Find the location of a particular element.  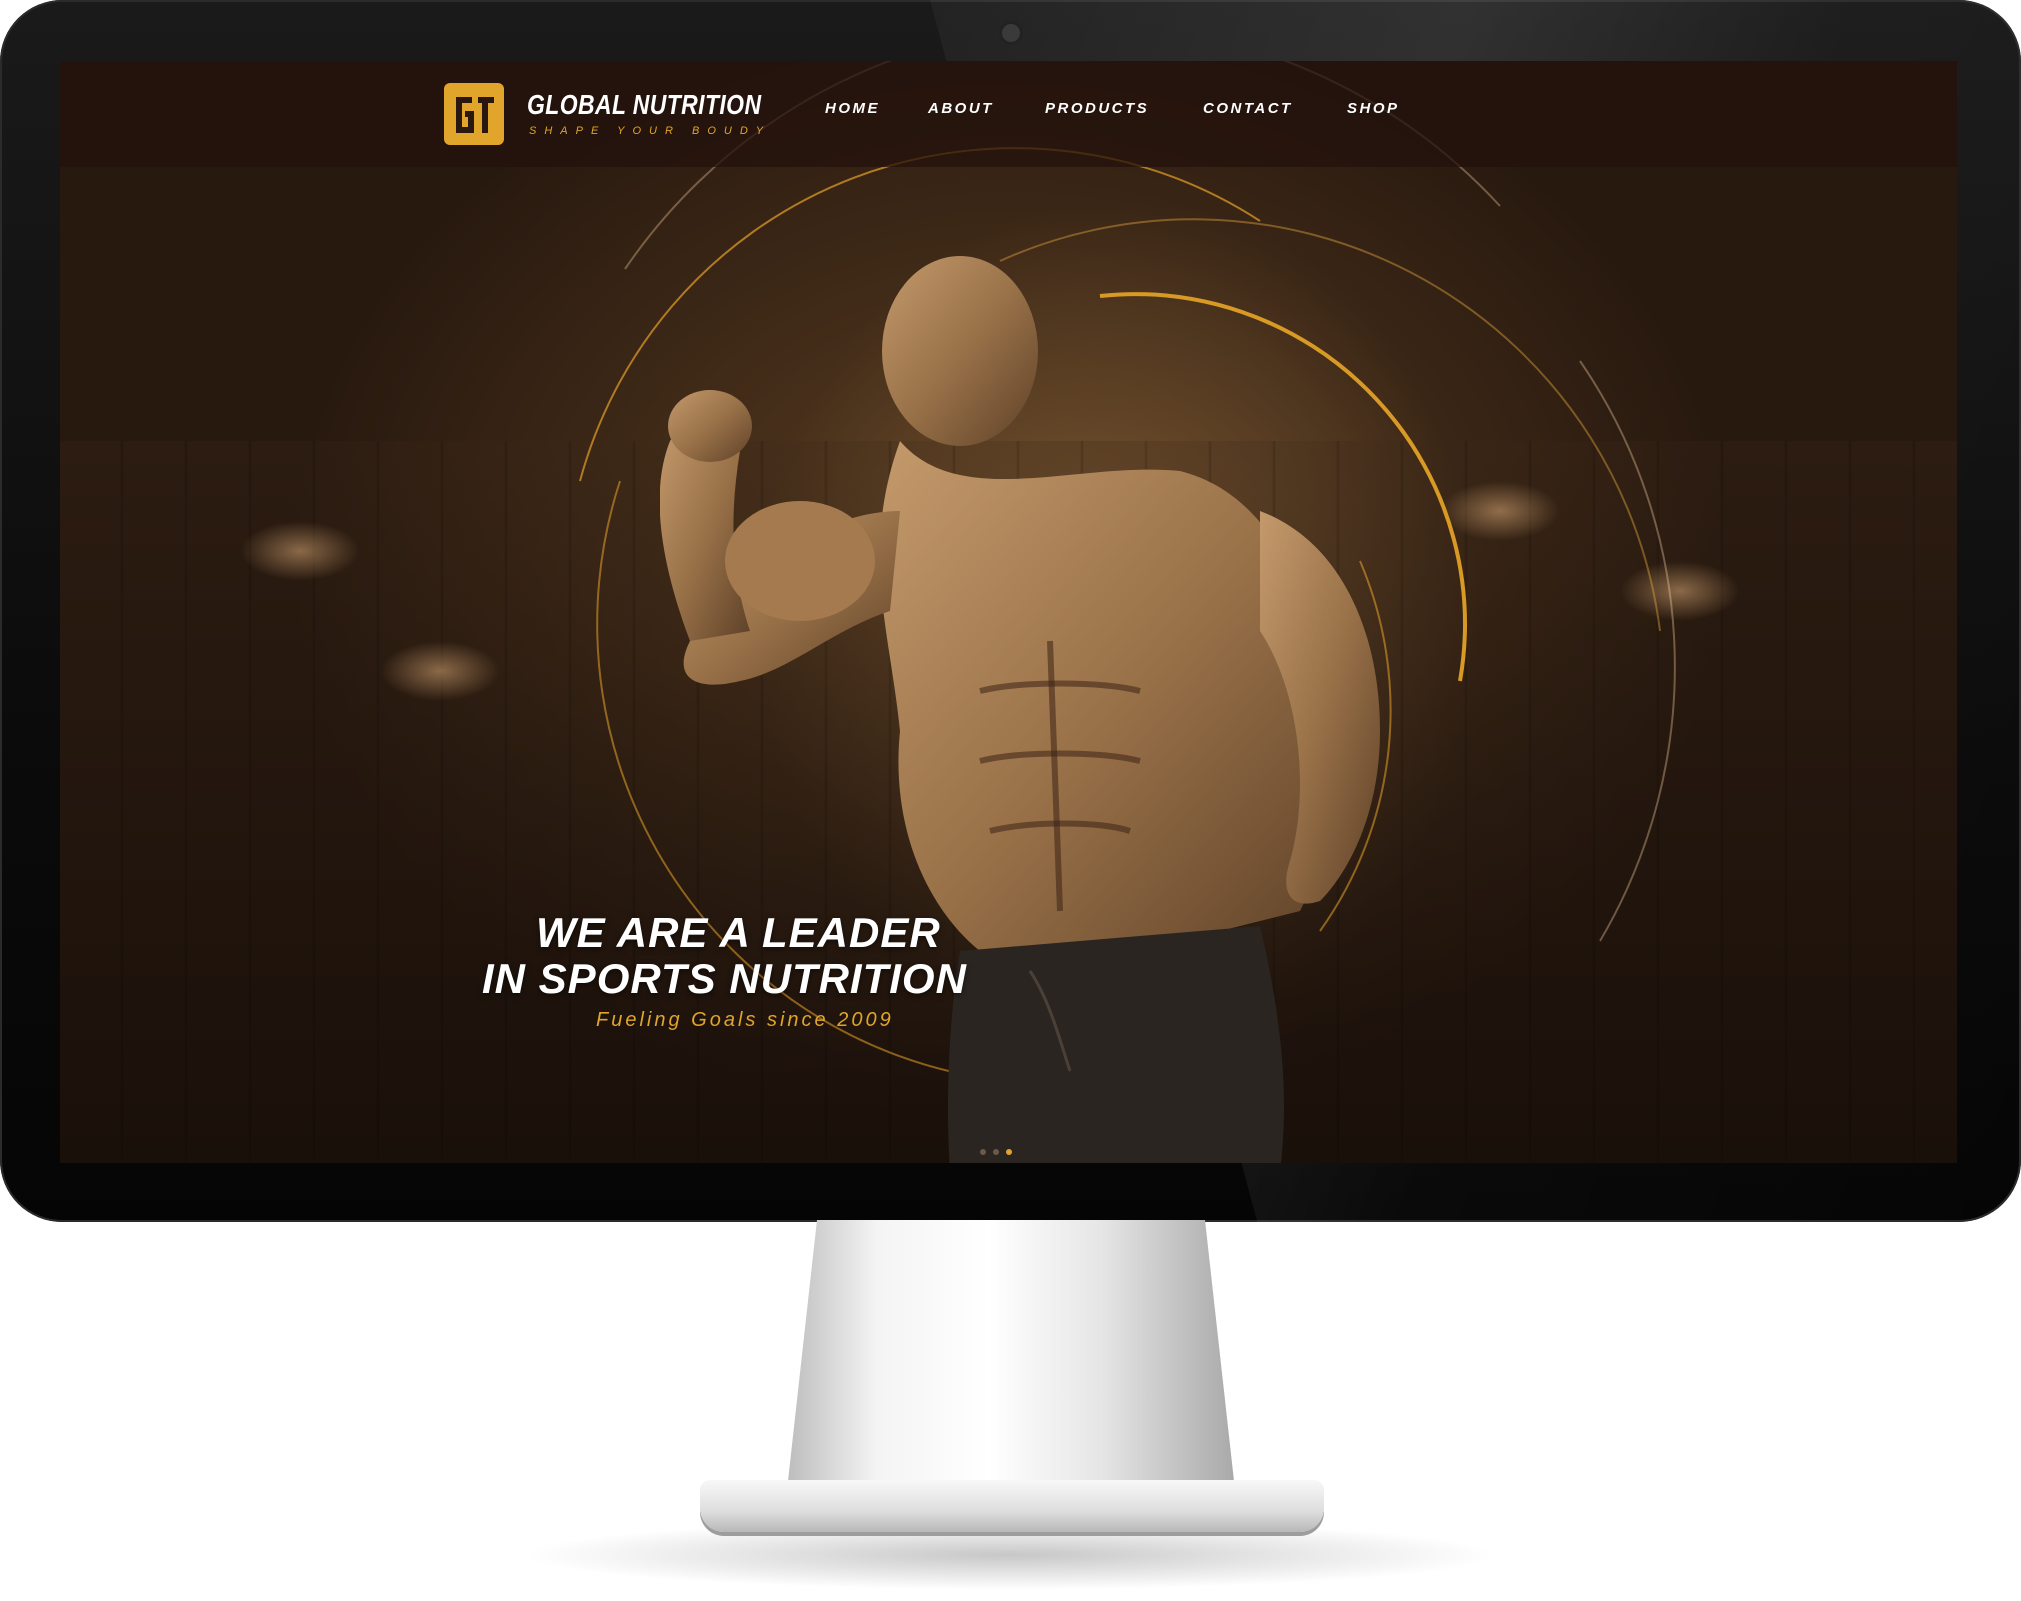

monitor-stand-base is located at coordinates (1012, 1506).